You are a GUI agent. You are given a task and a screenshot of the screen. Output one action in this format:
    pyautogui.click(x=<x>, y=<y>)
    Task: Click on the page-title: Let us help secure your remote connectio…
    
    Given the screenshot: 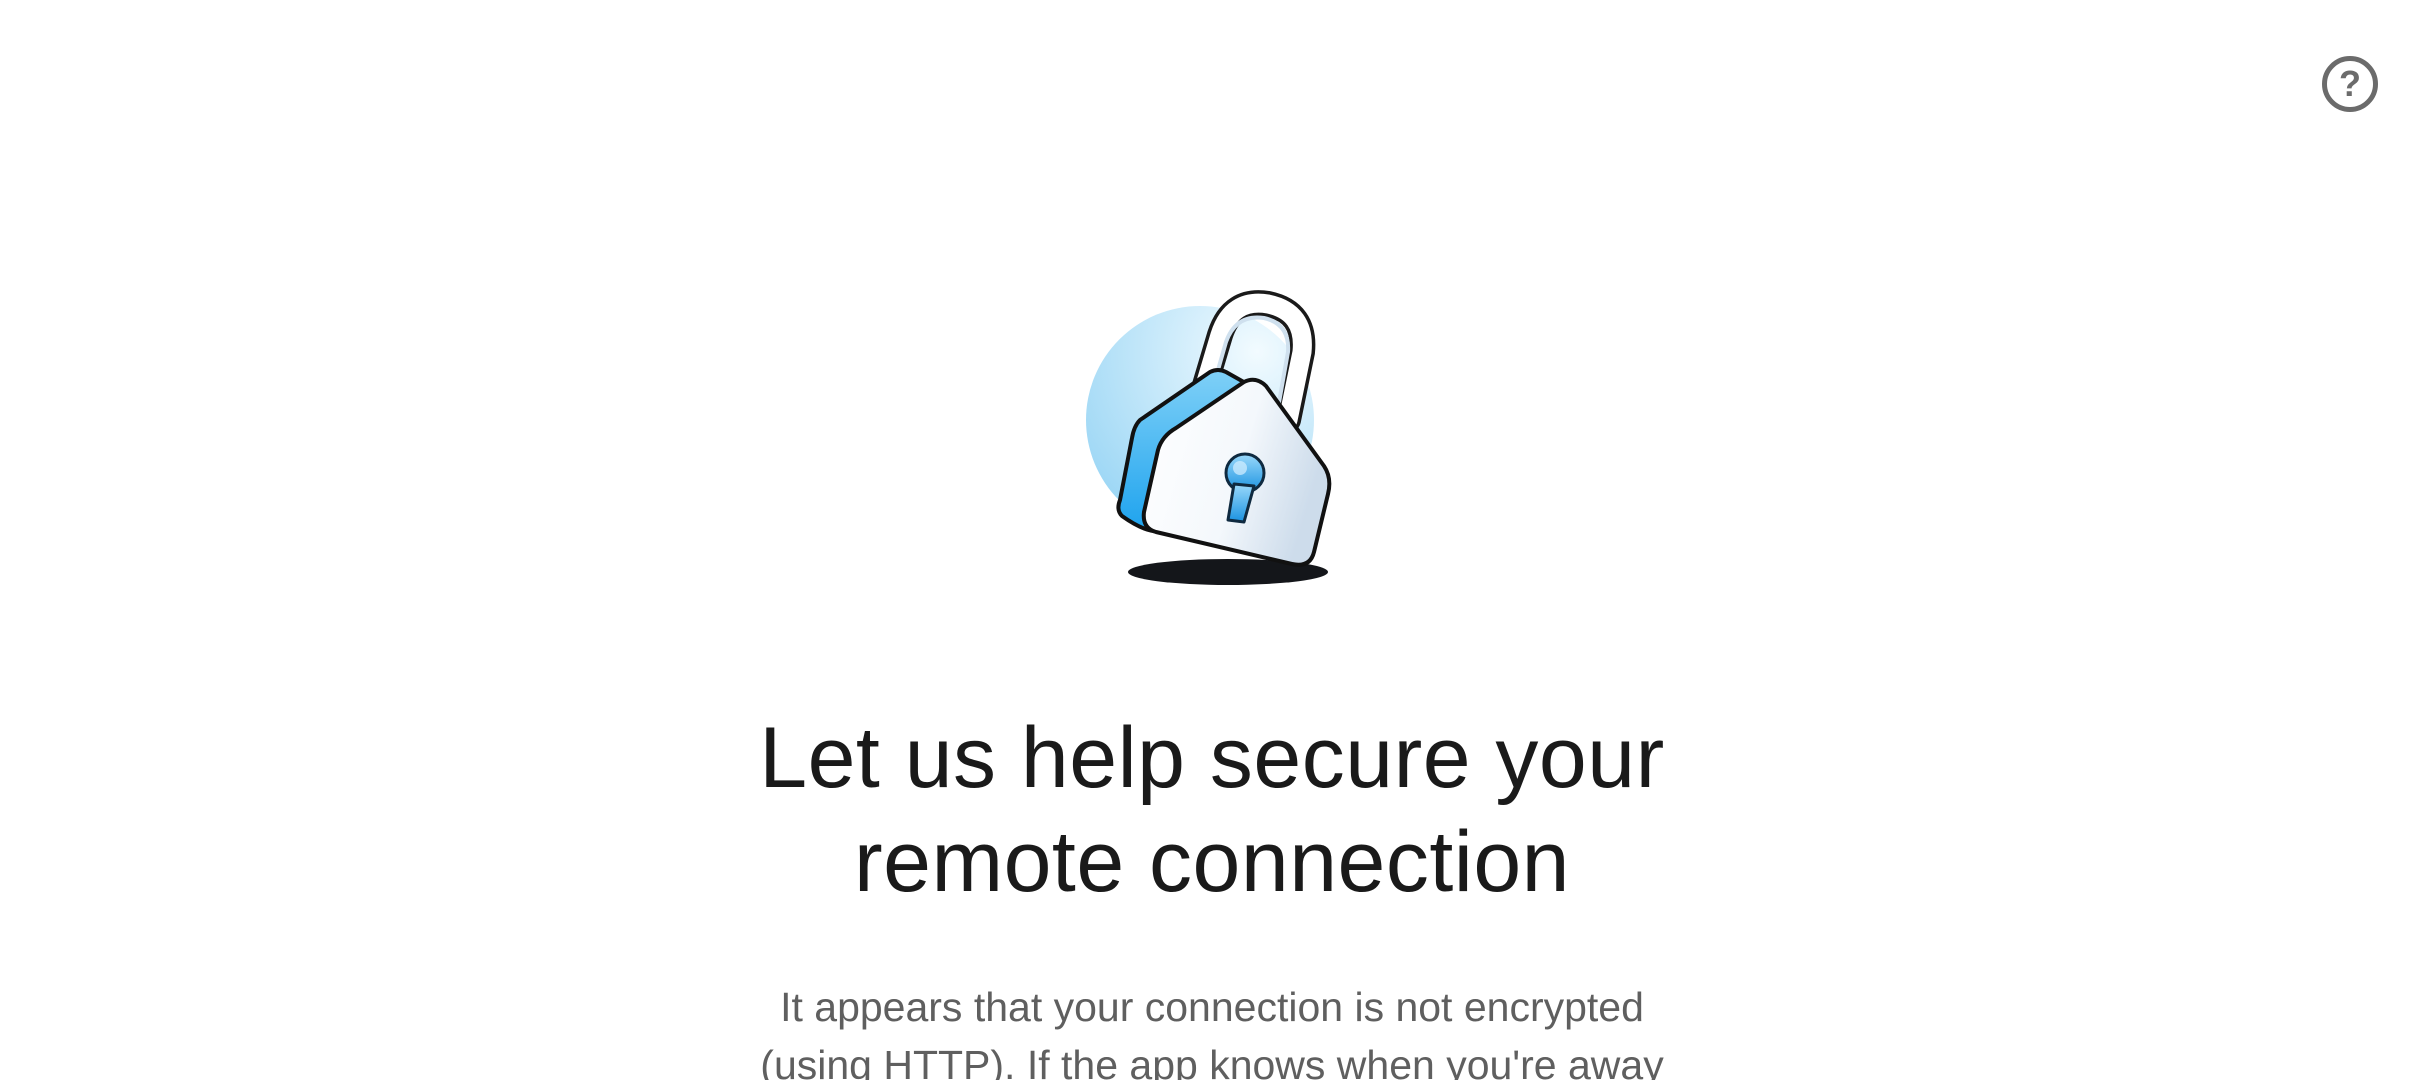 What is the action you would take?
    pyautogui.click(x=1212, y=810)
    